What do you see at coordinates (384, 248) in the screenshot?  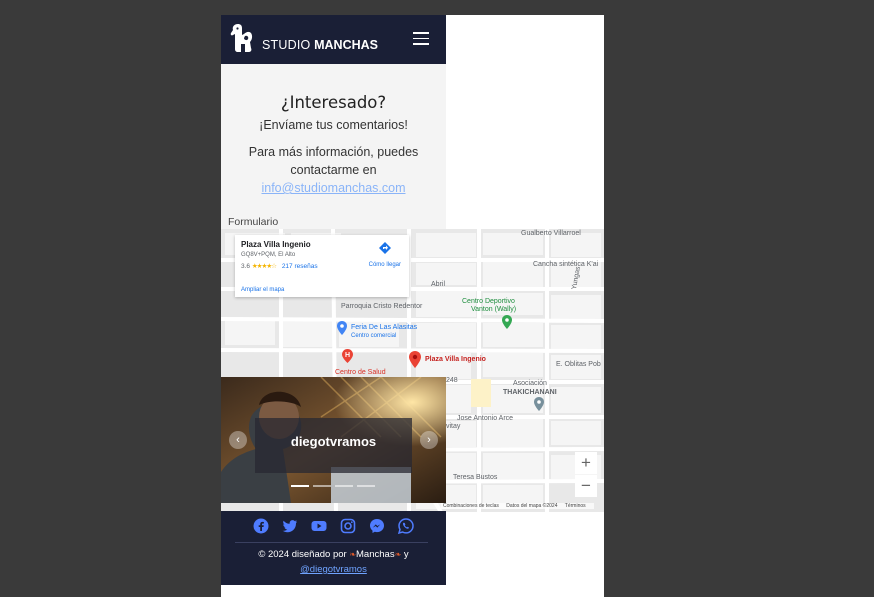 I see `directions-icon` at bounding box center [384, 248].